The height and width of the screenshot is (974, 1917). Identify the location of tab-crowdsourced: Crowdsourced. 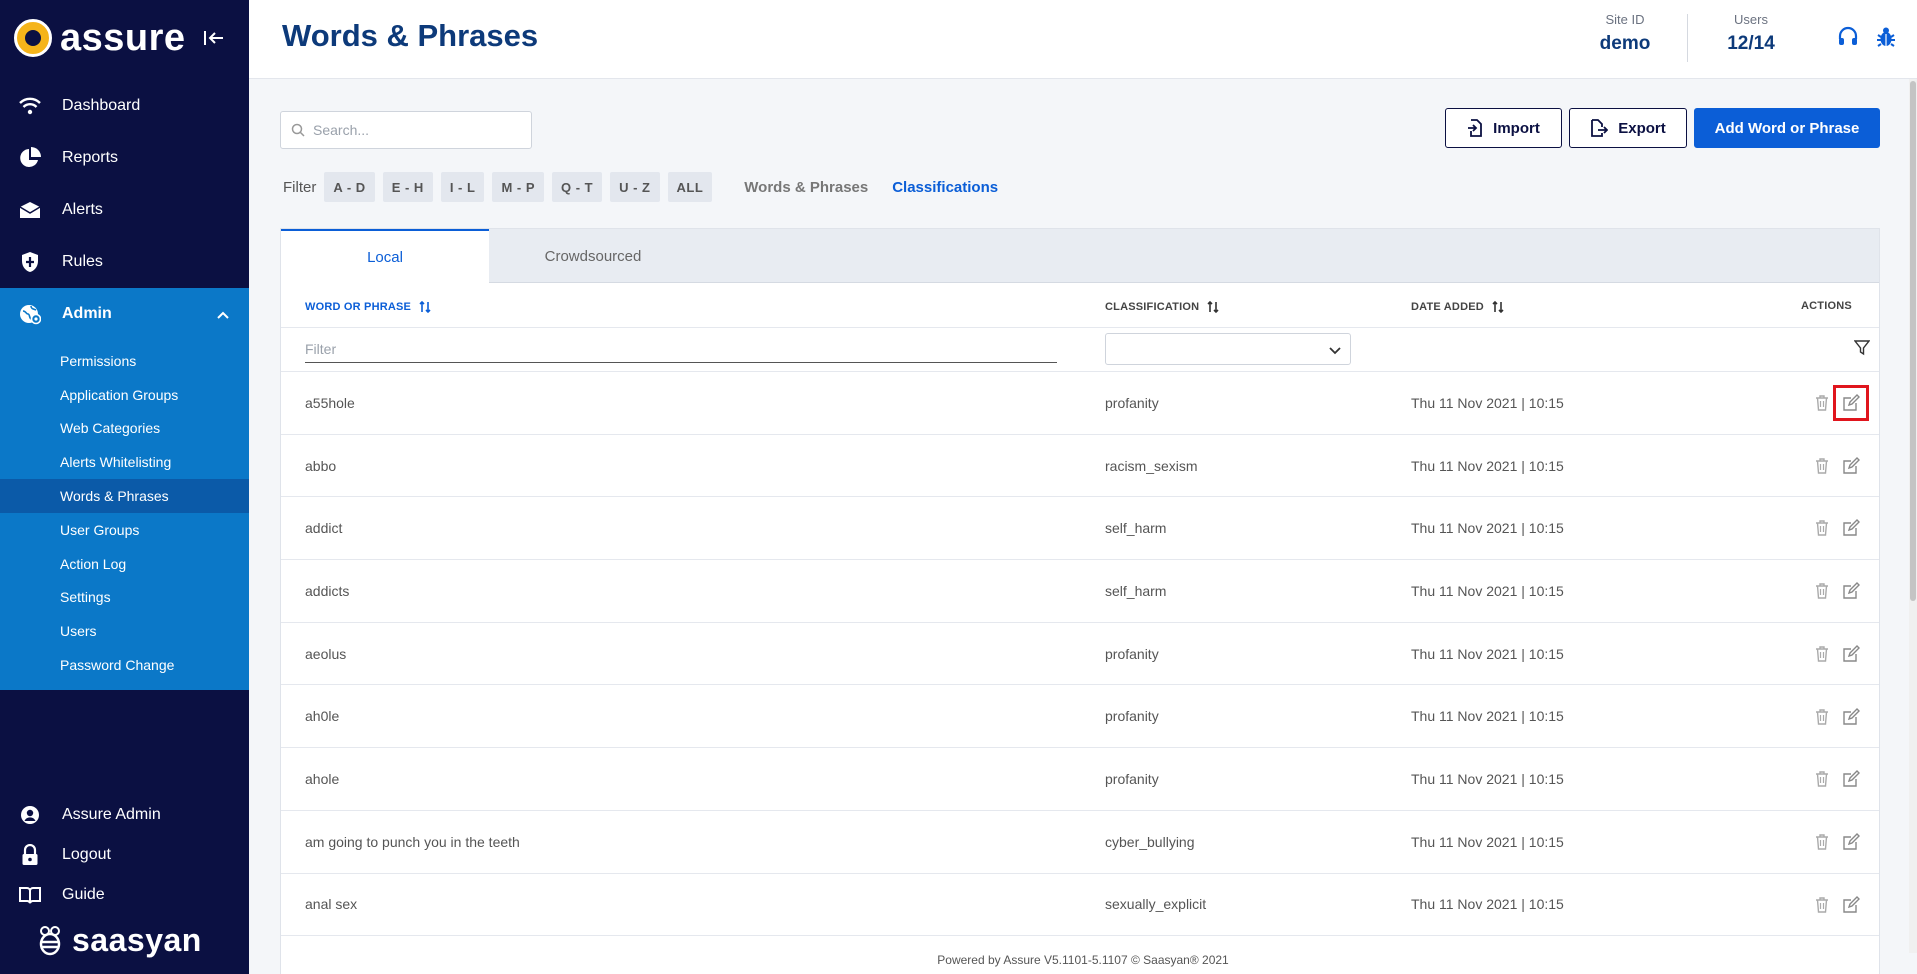
(593, 256).